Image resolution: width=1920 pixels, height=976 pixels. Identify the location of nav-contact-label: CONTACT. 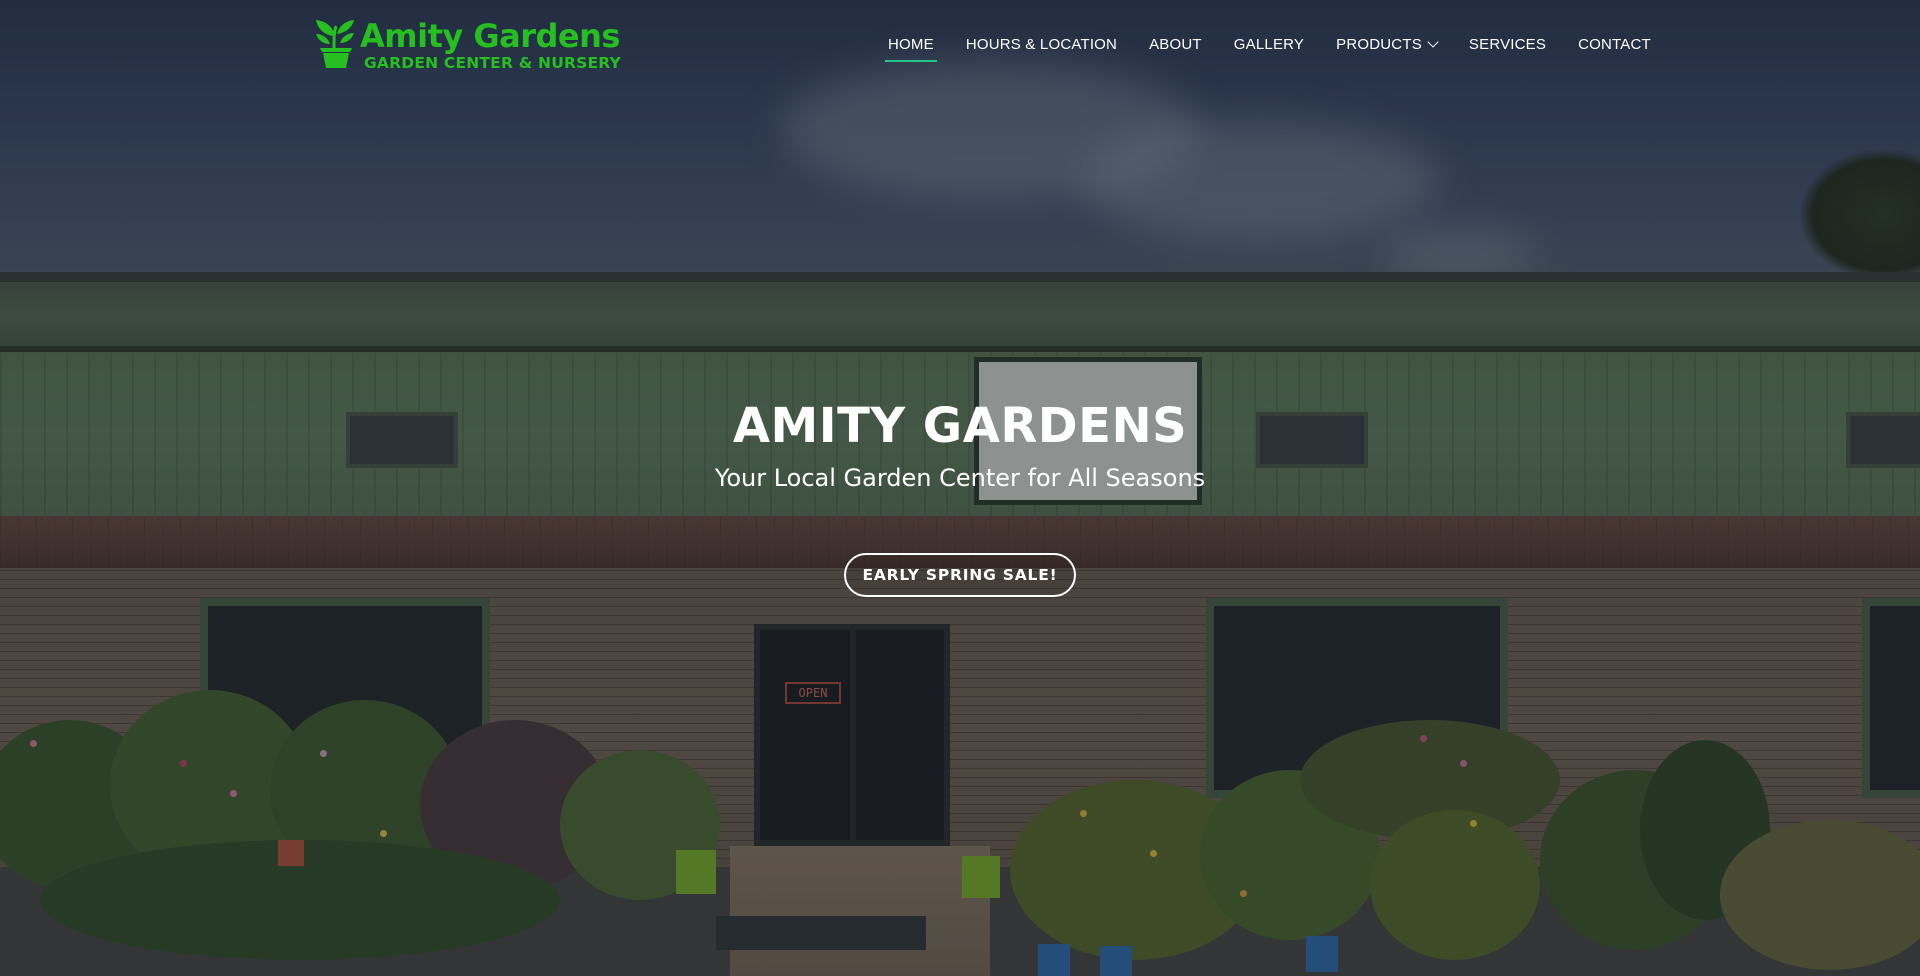
(1614, 44).